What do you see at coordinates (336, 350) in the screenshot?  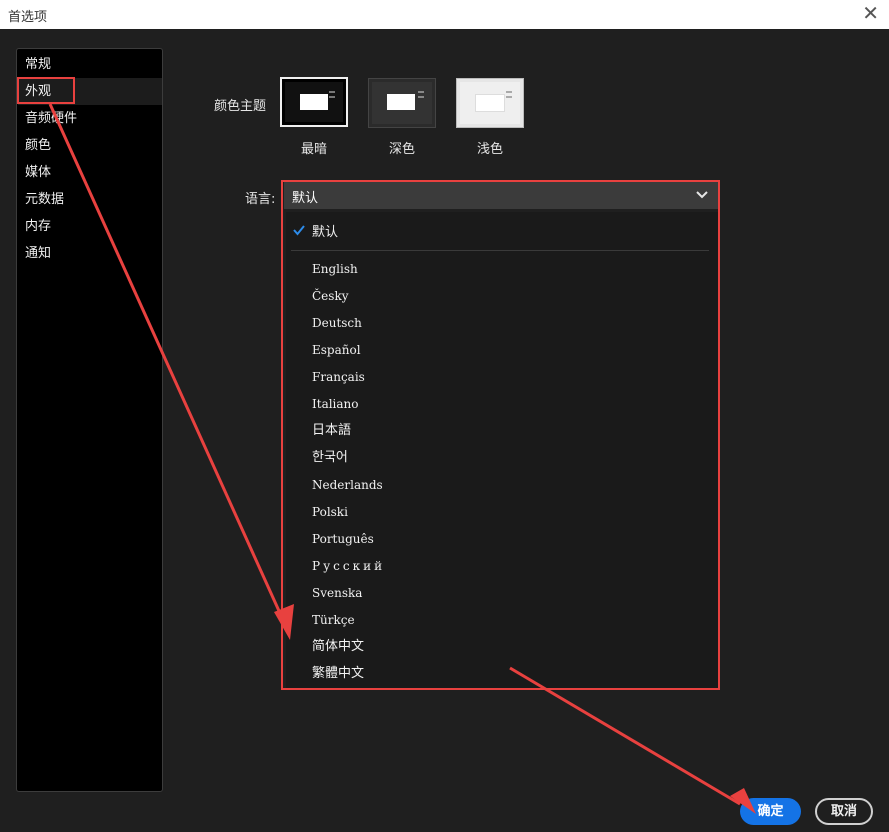 I see `language-option-spanish: Español` at bounding box center [336, 350].